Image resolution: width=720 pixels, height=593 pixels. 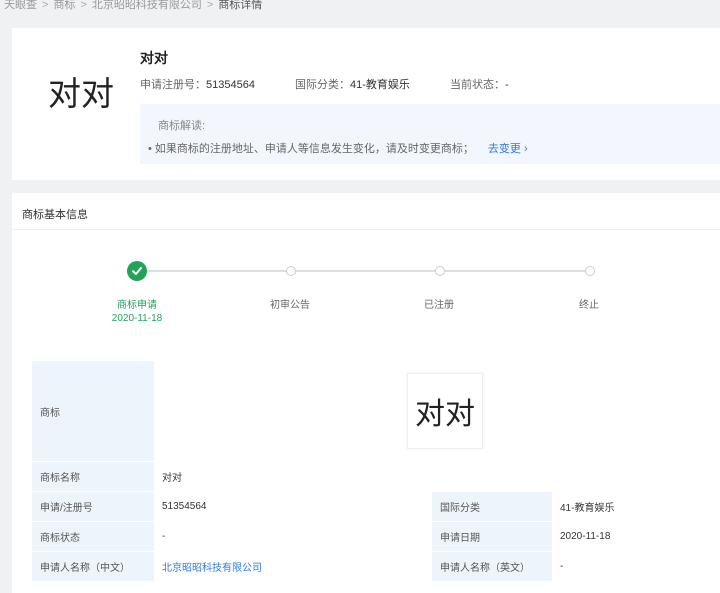 I want to click on breadcrumb-home: 天眼查, so click(x=20, y=5).